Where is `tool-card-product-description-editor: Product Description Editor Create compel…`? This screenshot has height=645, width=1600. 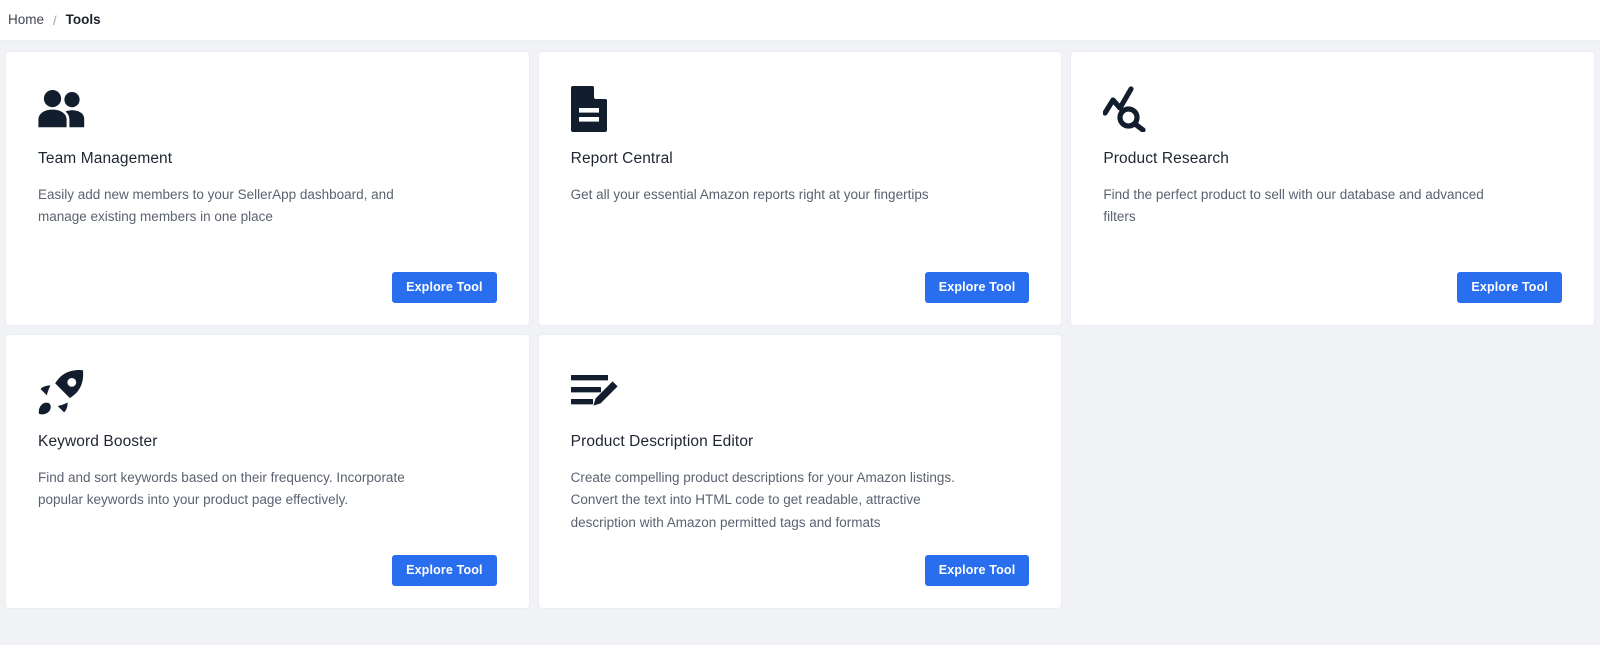 tool-card-product-description-editor: Product Description Editor Create compel… is located at coordinates (800, 471).